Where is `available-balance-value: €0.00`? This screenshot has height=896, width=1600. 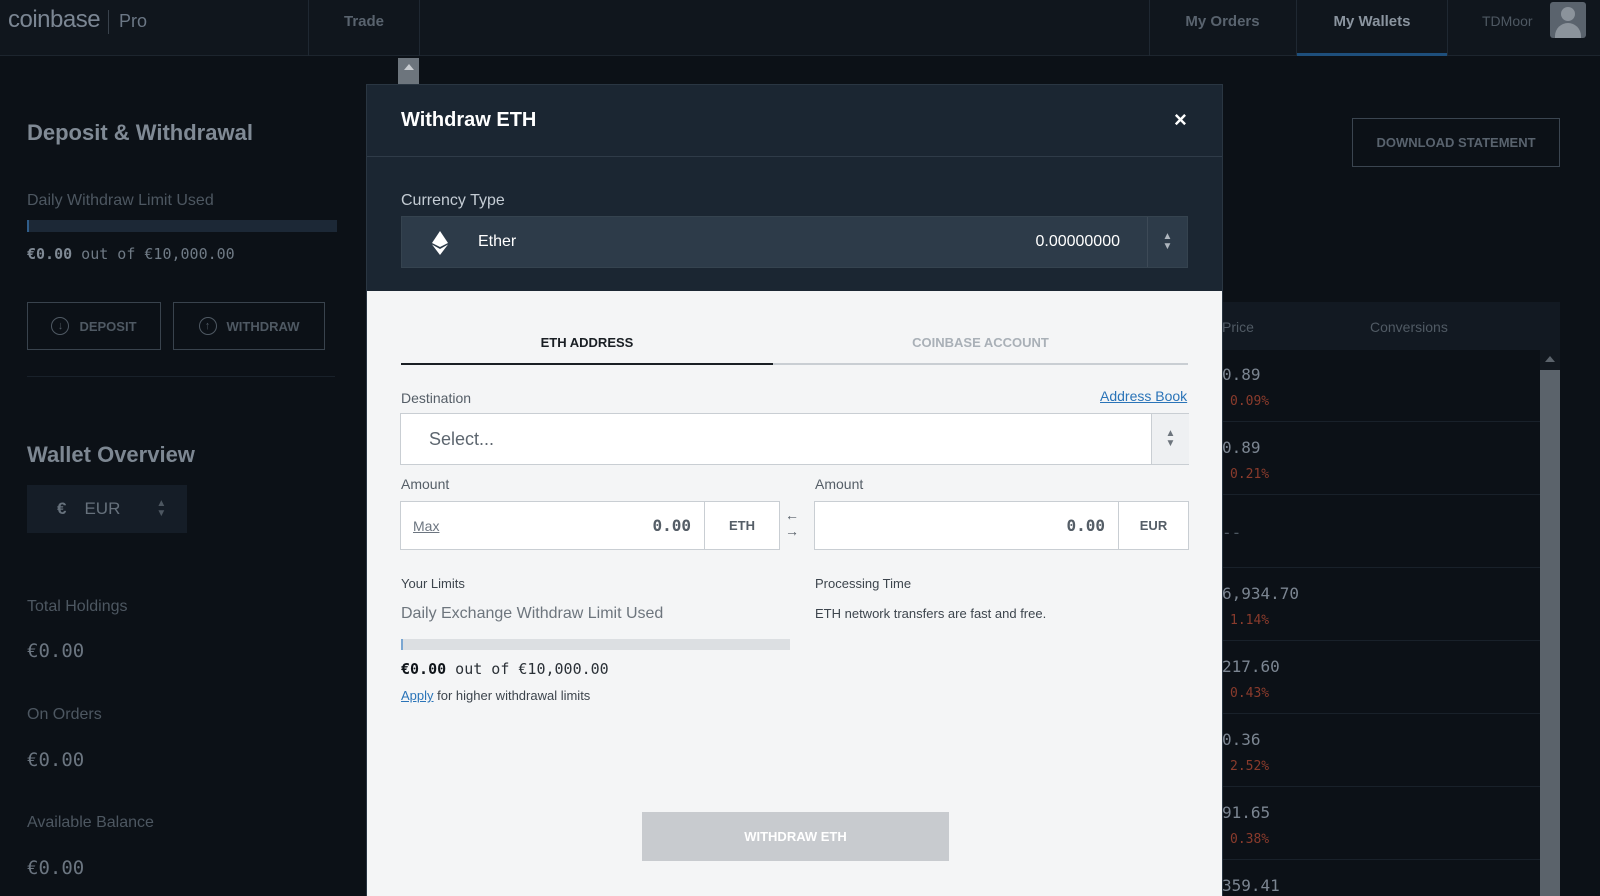 available-balance-value: €0.00 is located at coordinates (56, 868).